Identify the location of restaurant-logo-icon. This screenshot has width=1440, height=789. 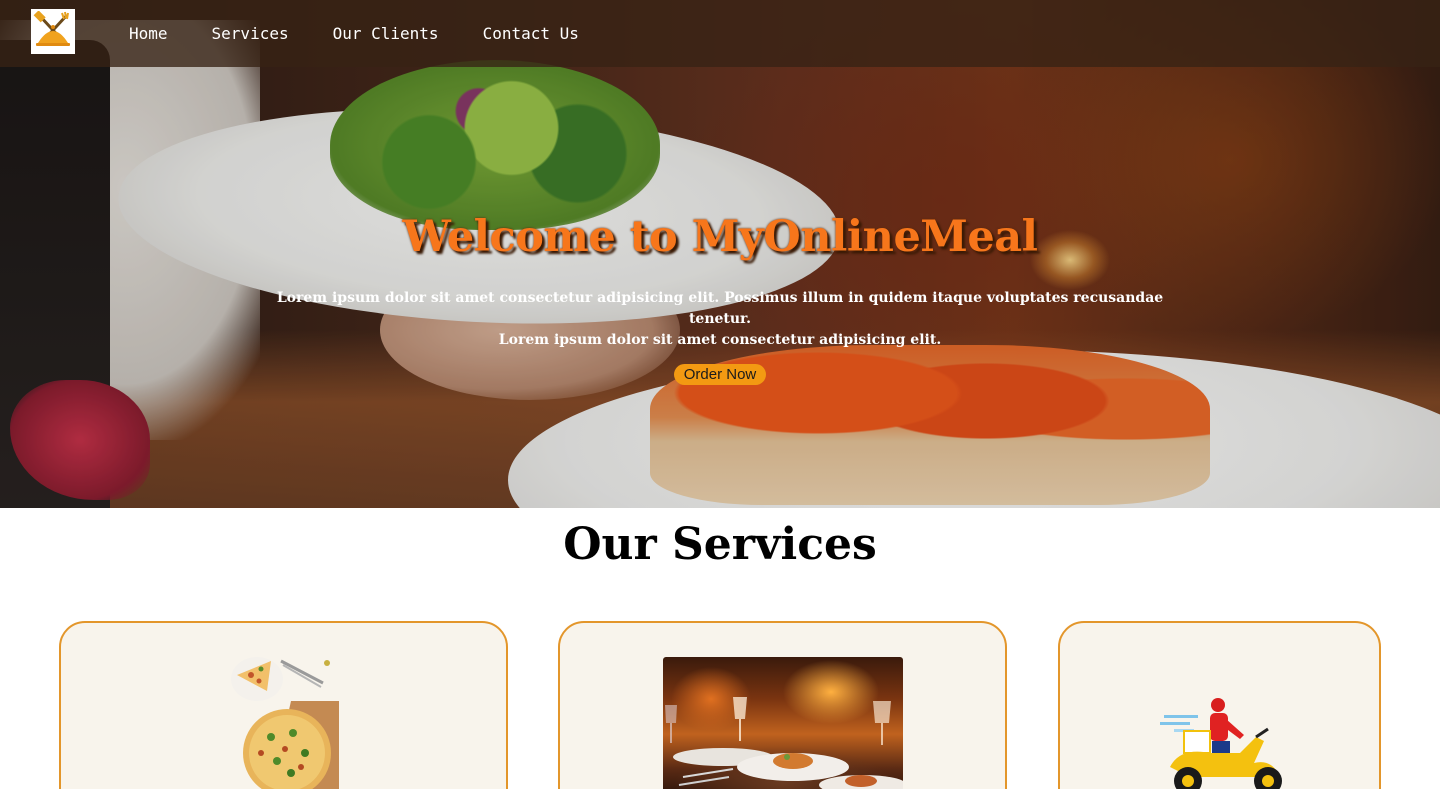
(51, 28).